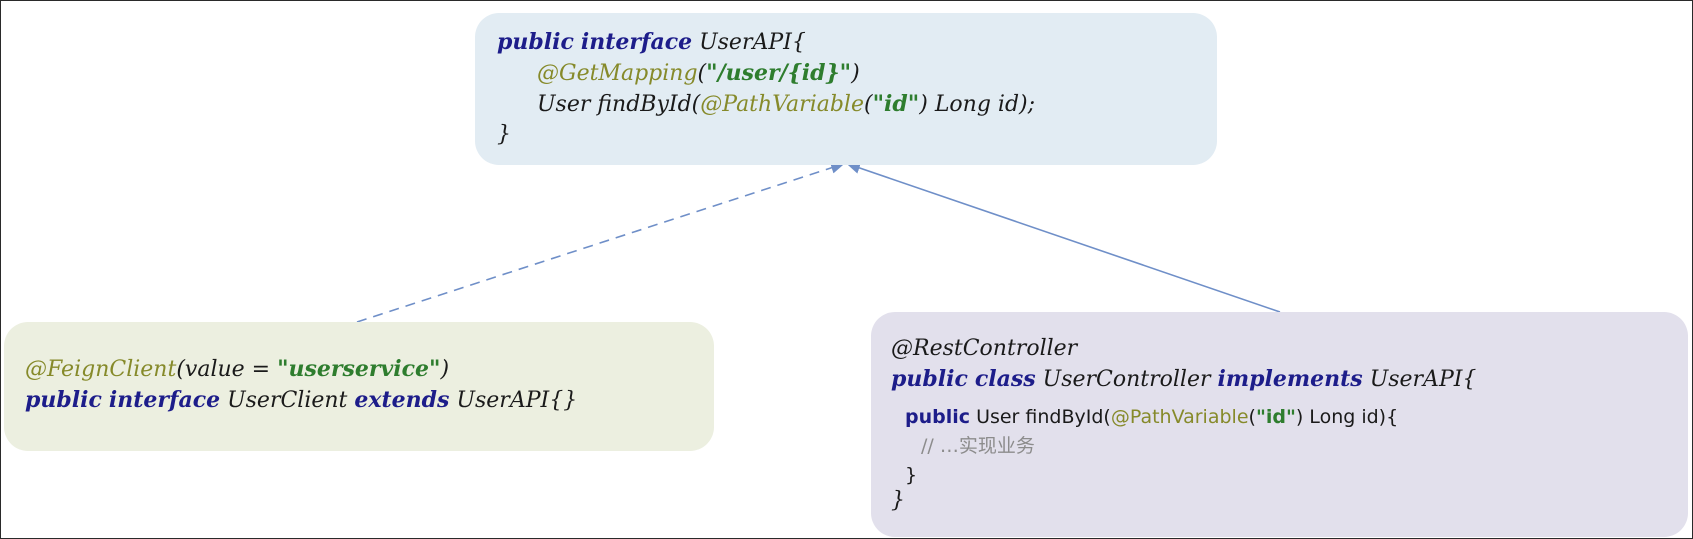 This screenshot has height=539, width=1693. Describe the element at coordinates (857, 42) in the screenshot. I see `user-api-declaration: public interface UserAPI{` at that location.